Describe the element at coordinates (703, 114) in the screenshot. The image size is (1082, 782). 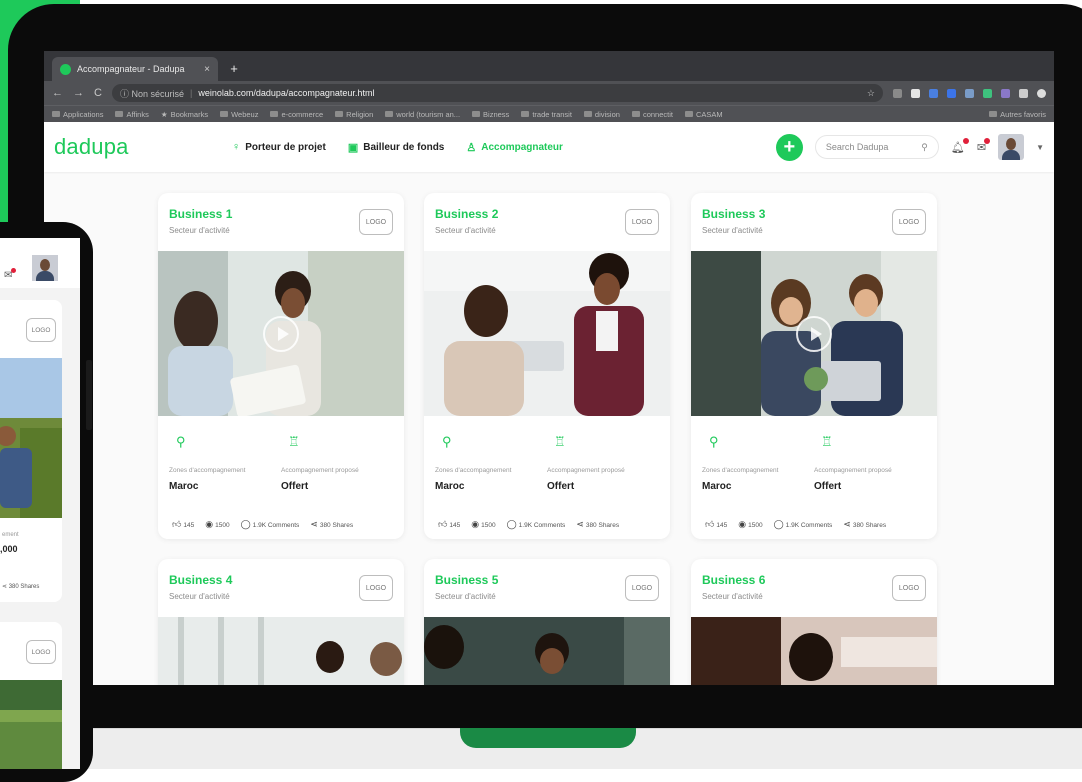
I see `bookmark-item: CASAM` at that location.